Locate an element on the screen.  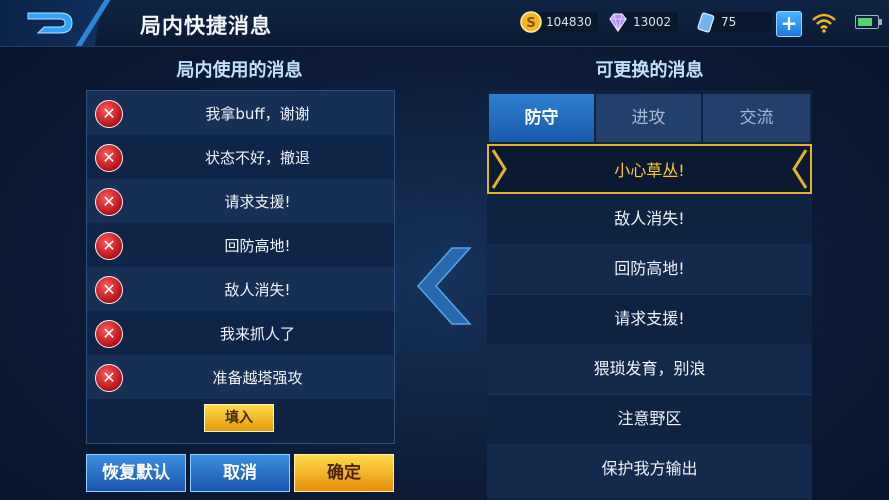
list-item: ✕ 状态不好，撤退 is located at coordinates (240, 157).